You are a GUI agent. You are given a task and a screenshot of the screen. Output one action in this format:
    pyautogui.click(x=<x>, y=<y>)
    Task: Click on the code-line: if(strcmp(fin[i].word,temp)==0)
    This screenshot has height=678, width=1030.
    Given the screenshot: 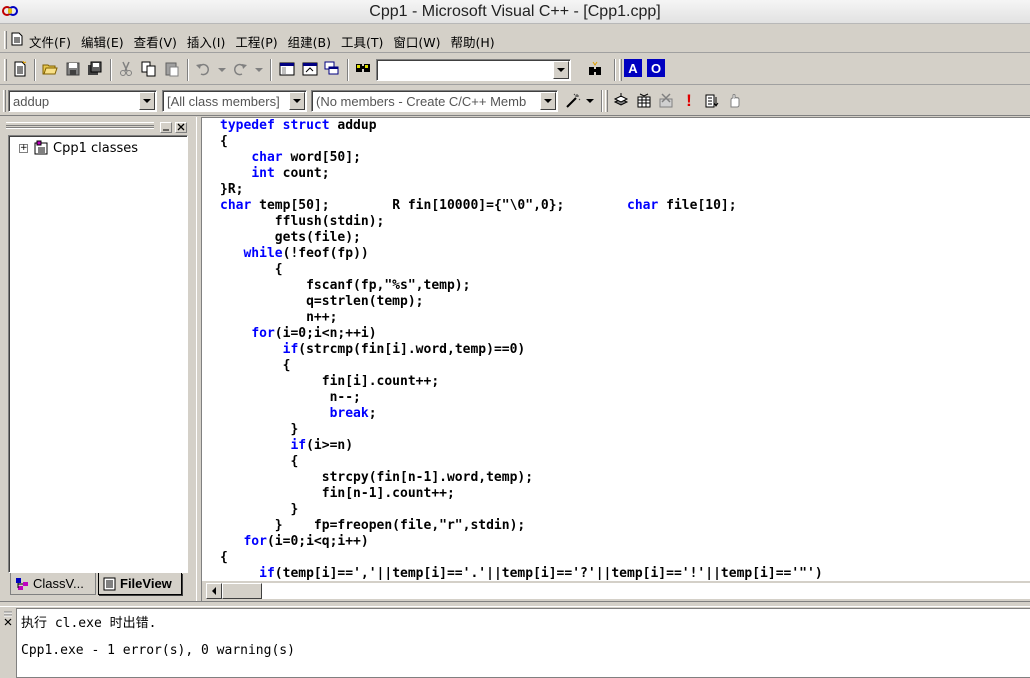 What is the action you would take?
    pyautogui.click(x=521, y=350)
    